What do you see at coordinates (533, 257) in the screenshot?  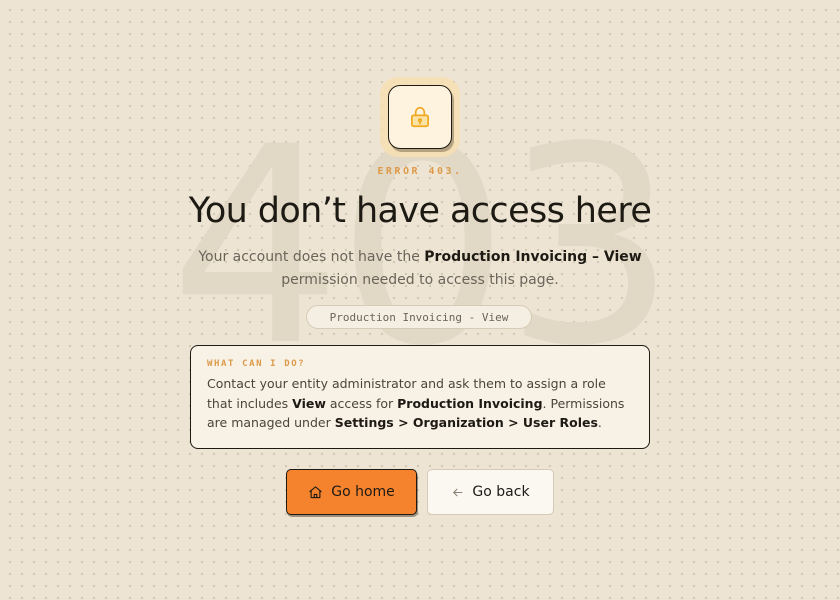 I see `subtitle-permission: Production Invoicing – View` at bounding box center [533, 257].